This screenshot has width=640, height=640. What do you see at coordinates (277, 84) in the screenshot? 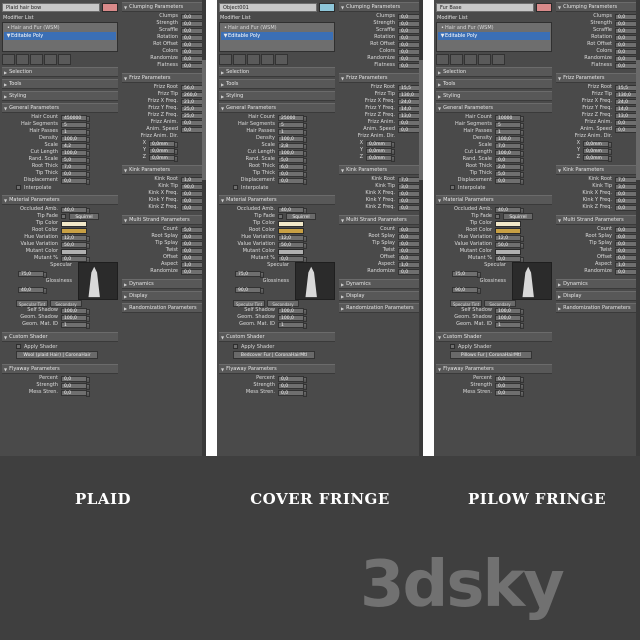
I see `rollout-header-tools: ▶ Tools` at bounding box center [277, 84].